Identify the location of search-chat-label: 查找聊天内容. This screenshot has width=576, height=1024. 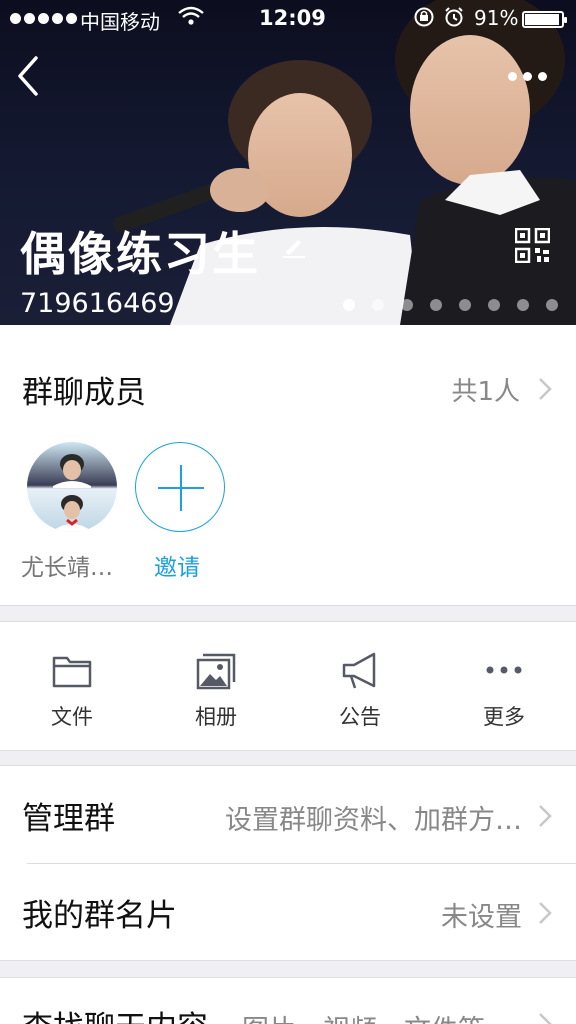
(115, 1013).